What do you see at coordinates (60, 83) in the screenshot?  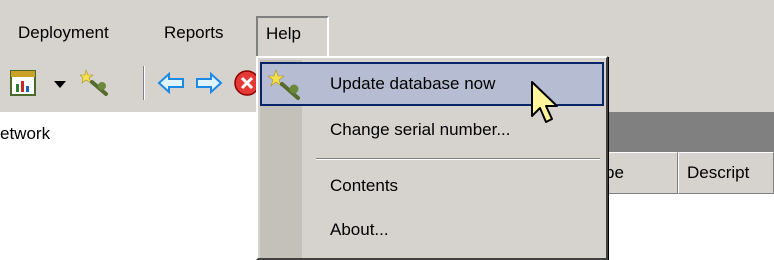 I see `dropdown-arrow-icon` at bounding box center [60, 83].